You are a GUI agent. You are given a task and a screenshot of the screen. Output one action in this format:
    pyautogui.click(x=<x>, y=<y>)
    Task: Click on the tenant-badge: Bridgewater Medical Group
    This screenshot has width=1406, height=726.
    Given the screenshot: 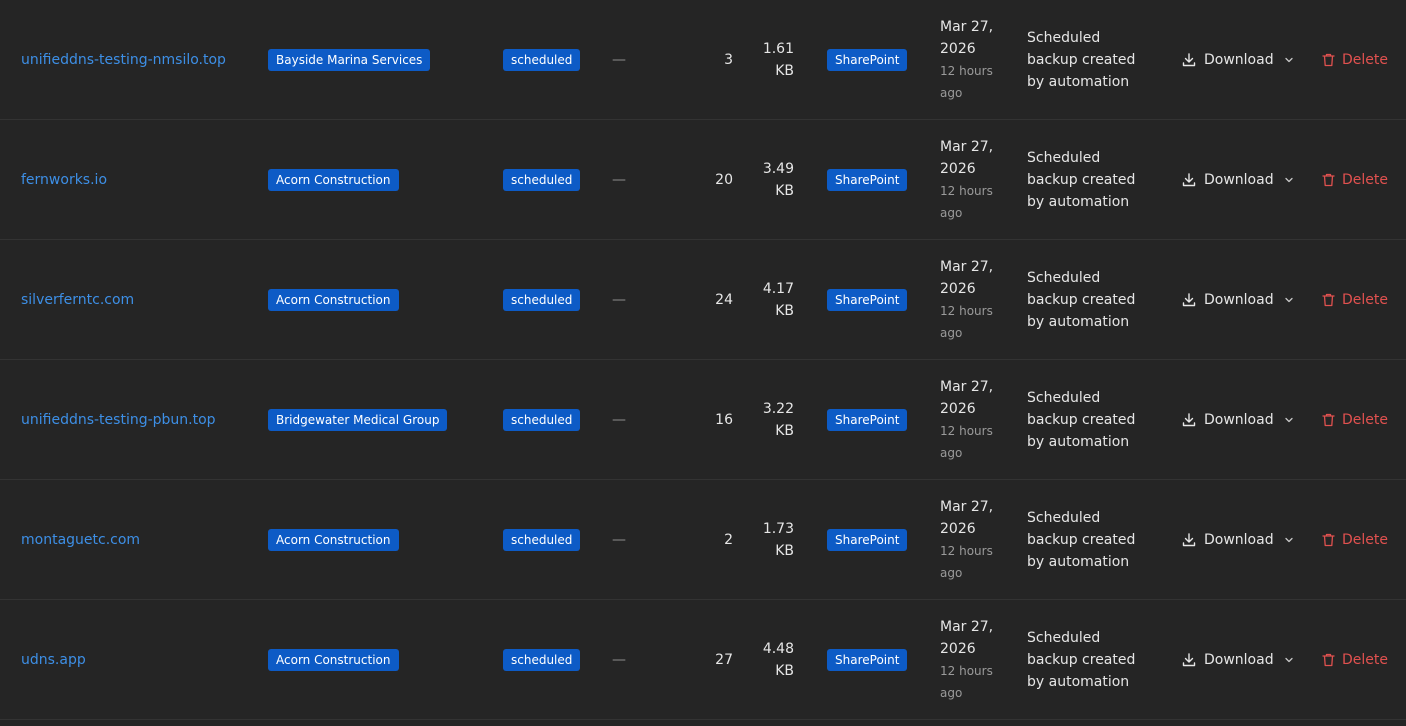 What is the action you would take?
    pyautogui.click(x=358, y=420)
    